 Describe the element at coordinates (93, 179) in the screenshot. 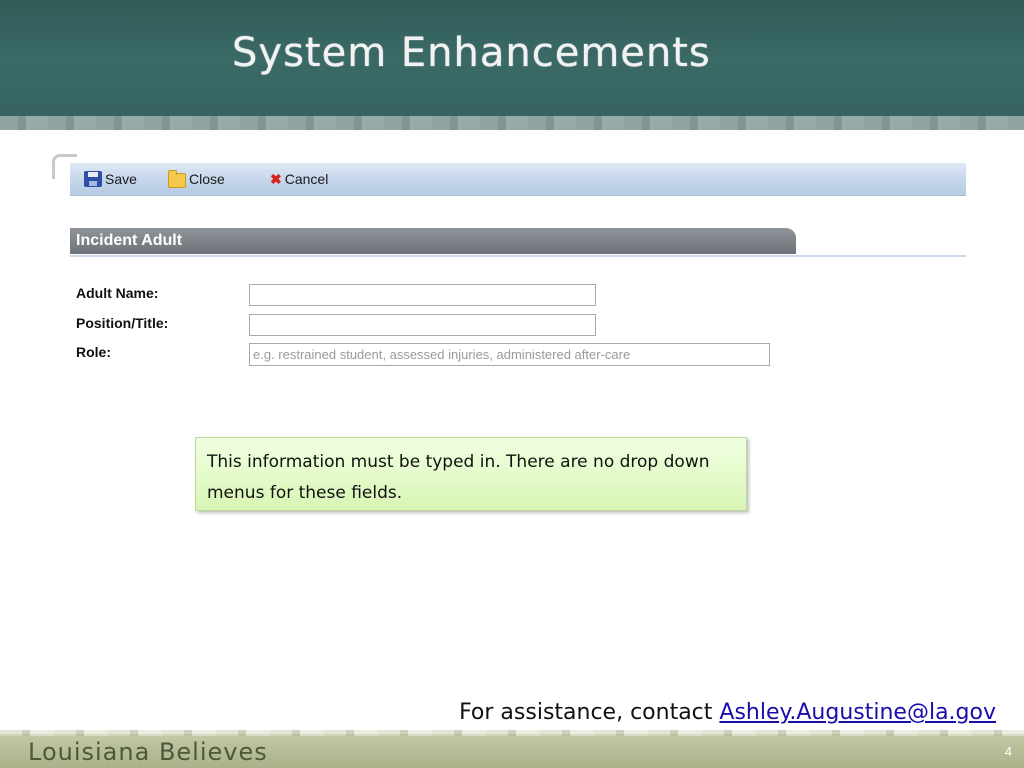

I see `save-icon` at that location.